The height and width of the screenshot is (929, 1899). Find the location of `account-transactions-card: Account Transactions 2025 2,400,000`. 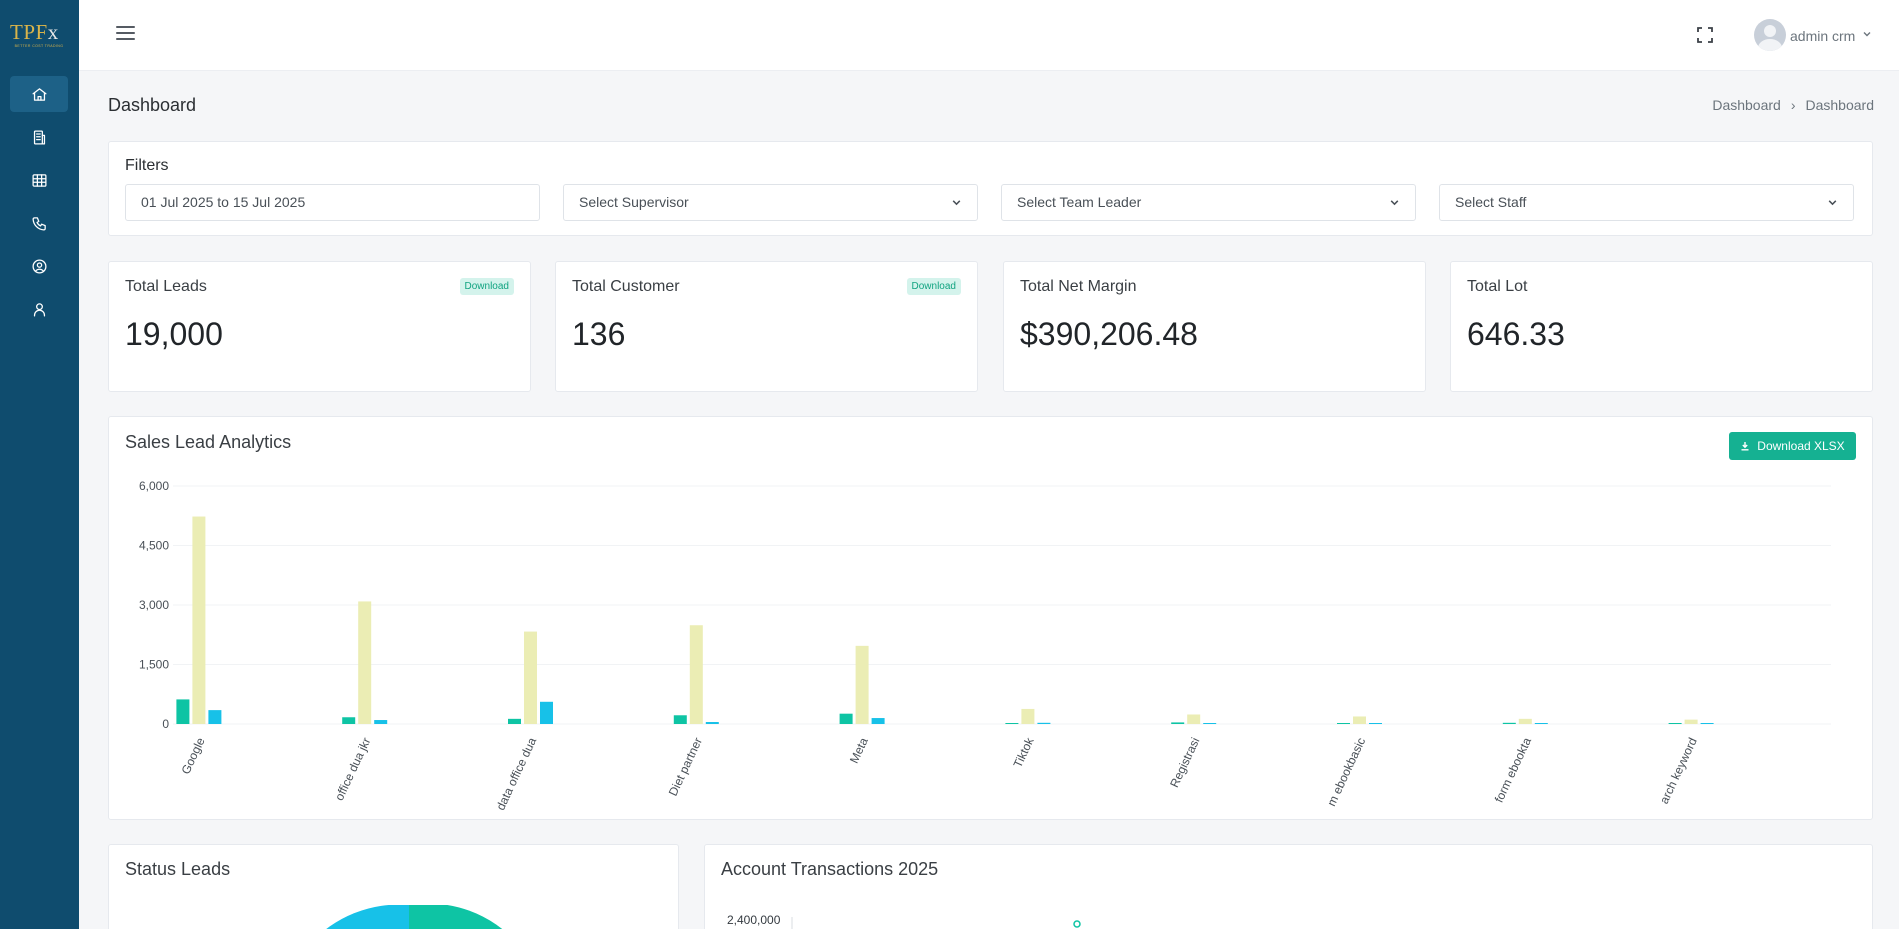

account-transactions-card: Account Transactions 2025 2,400,000 is located at coordinates (1288, 886).